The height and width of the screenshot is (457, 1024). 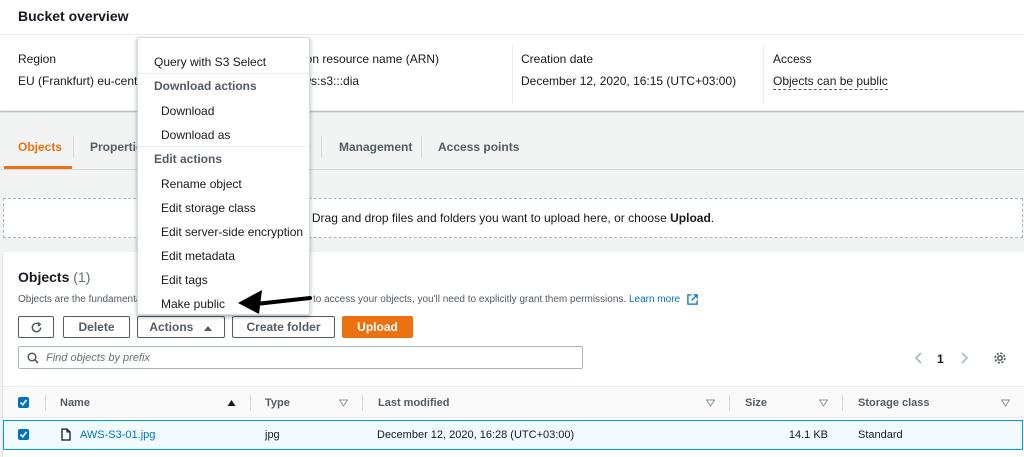 What do you see at coordinates (830, 82) in the screenshot?
I see `access-value: Objects can be public` at bounding box center [830, 82].